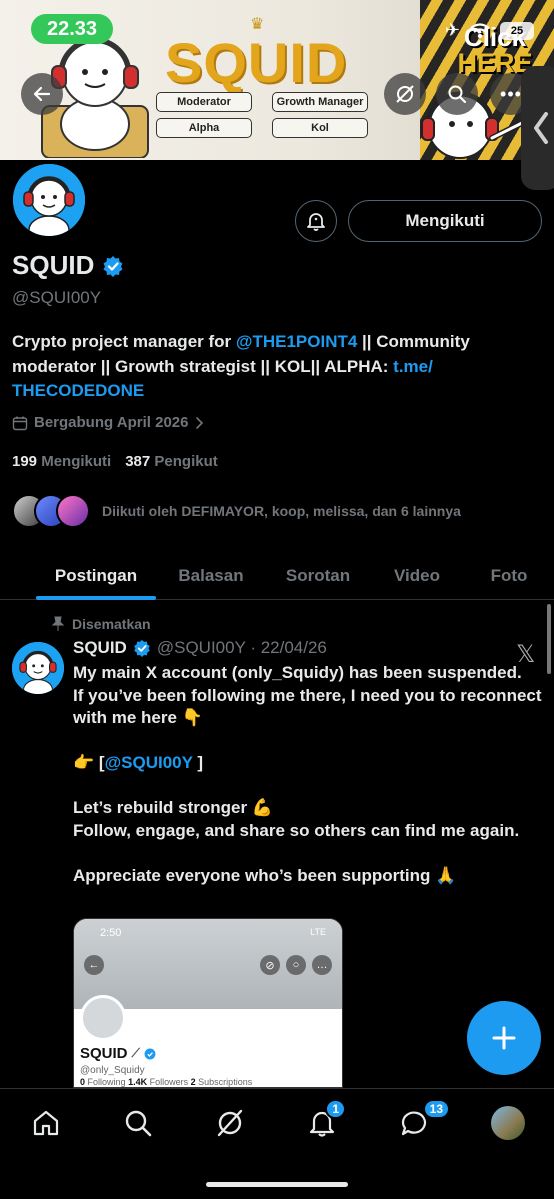  What do you see at coordinates (94, 965) in the screenshot?
I see `embed-back-icon: ←` at bounding box center [94, 965].